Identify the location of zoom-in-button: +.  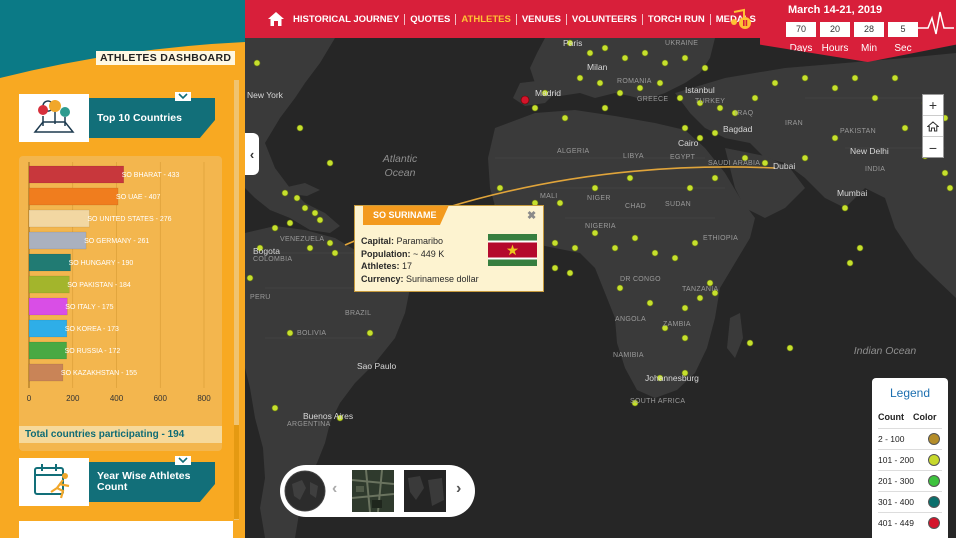
(933, 105).